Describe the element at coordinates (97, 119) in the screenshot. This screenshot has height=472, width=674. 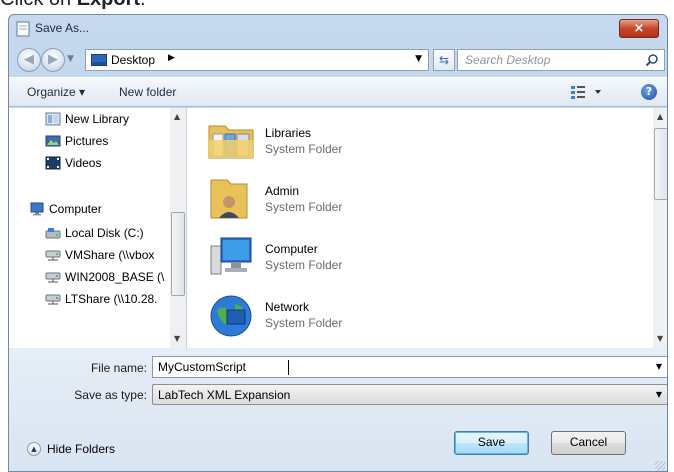
I see `nav-item-label: New Library` at that location.